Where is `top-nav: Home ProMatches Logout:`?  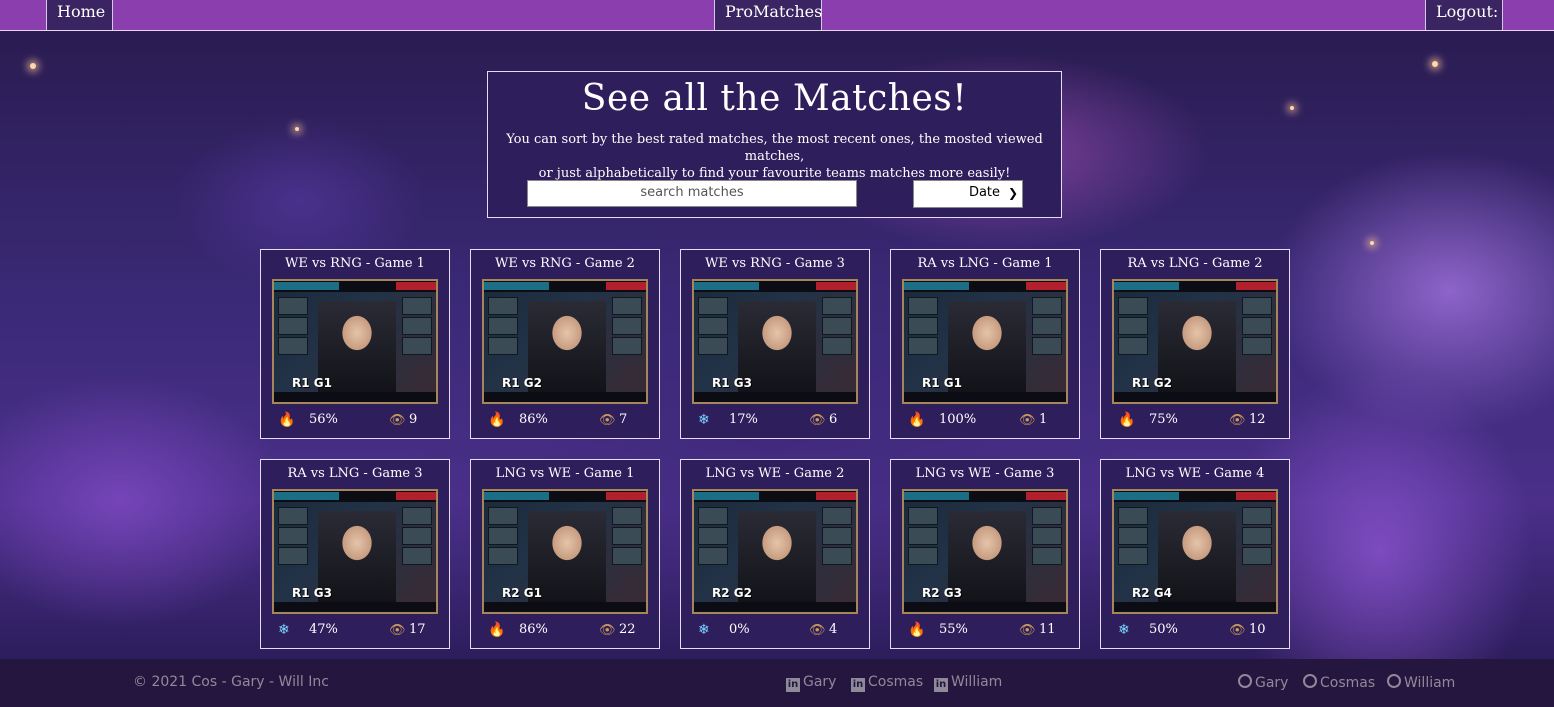 top-nav: Home ProMatches Logout: is located at coordinates (777, 15).